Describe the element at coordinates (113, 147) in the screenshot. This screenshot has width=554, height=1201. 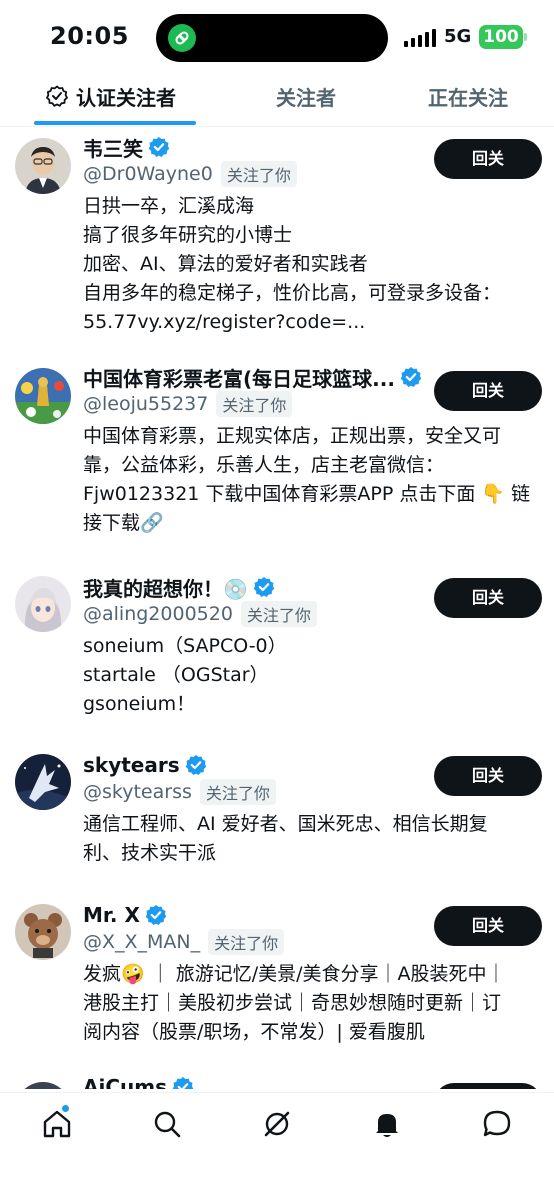
I see `user-name: 韦三笑` at that location.